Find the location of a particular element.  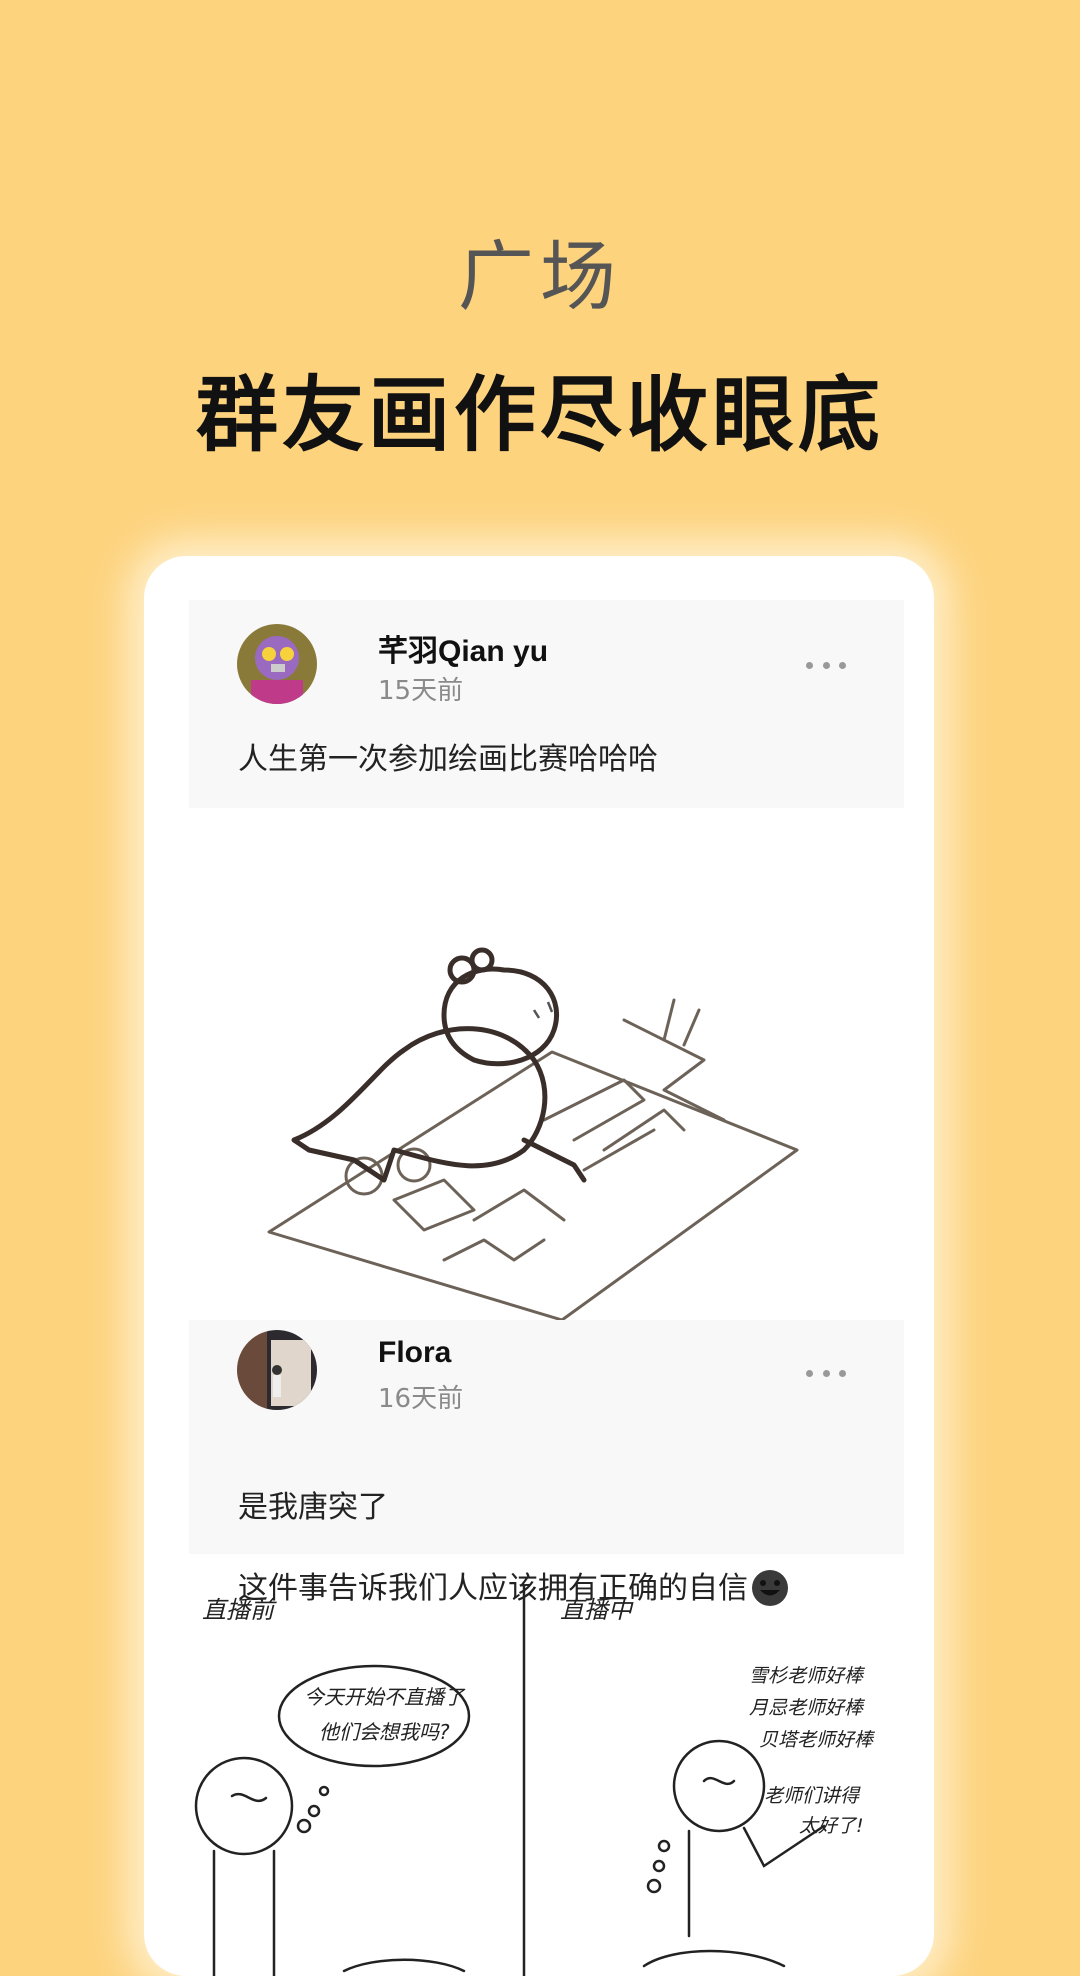

comic-bubble-line: 今天开始不直播了 is located at coordinates (384, 1697).